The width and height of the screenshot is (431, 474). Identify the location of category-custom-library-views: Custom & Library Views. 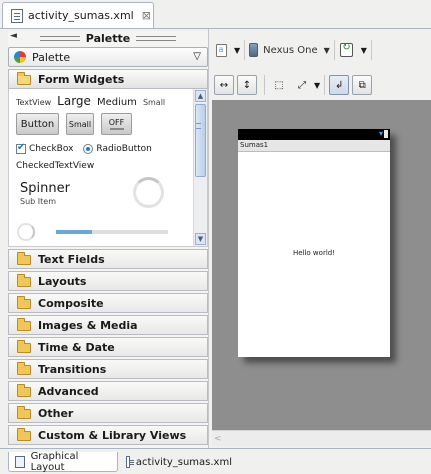
(108, 435).